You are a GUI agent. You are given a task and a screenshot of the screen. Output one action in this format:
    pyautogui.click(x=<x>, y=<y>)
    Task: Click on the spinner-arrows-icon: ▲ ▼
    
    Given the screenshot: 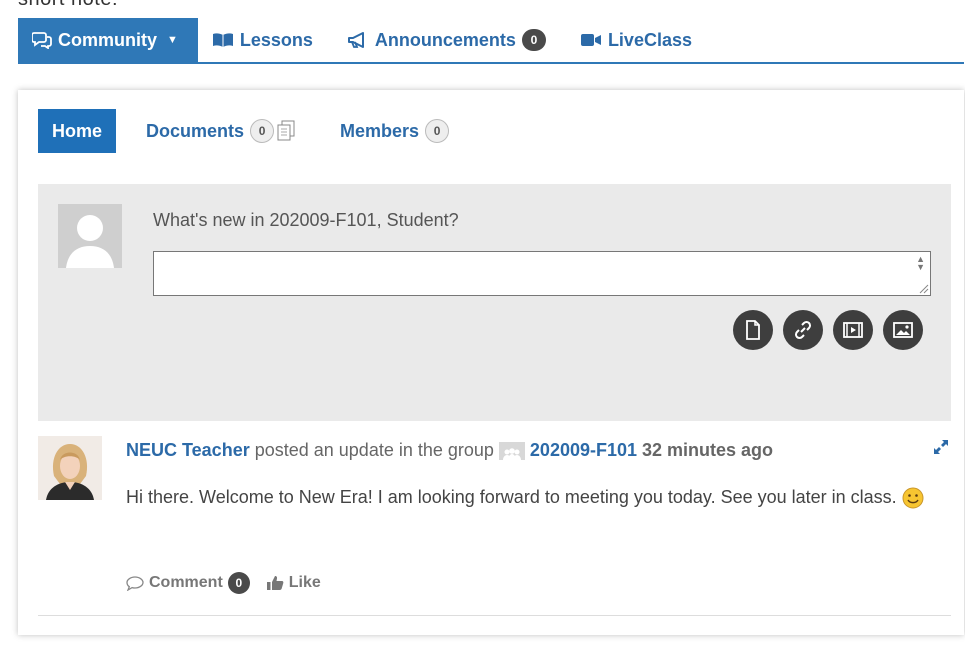 What is the action you would take?
    pyautogui.click(x=920, y=263)
    